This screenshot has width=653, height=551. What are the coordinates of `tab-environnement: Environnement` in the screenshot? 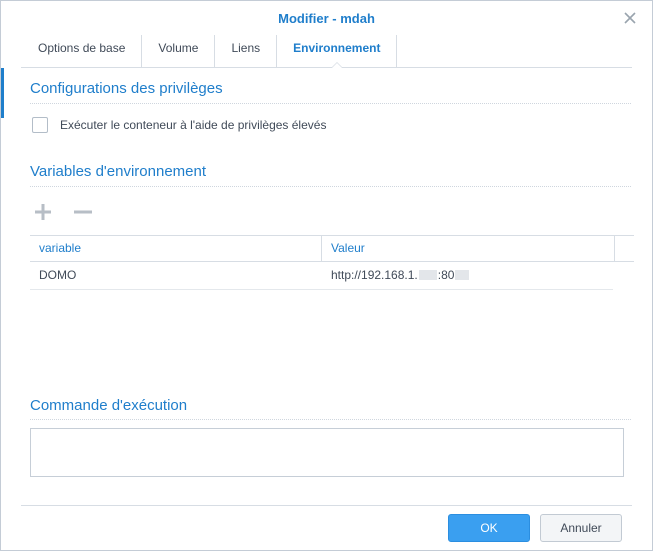 It's located at (337, 51).